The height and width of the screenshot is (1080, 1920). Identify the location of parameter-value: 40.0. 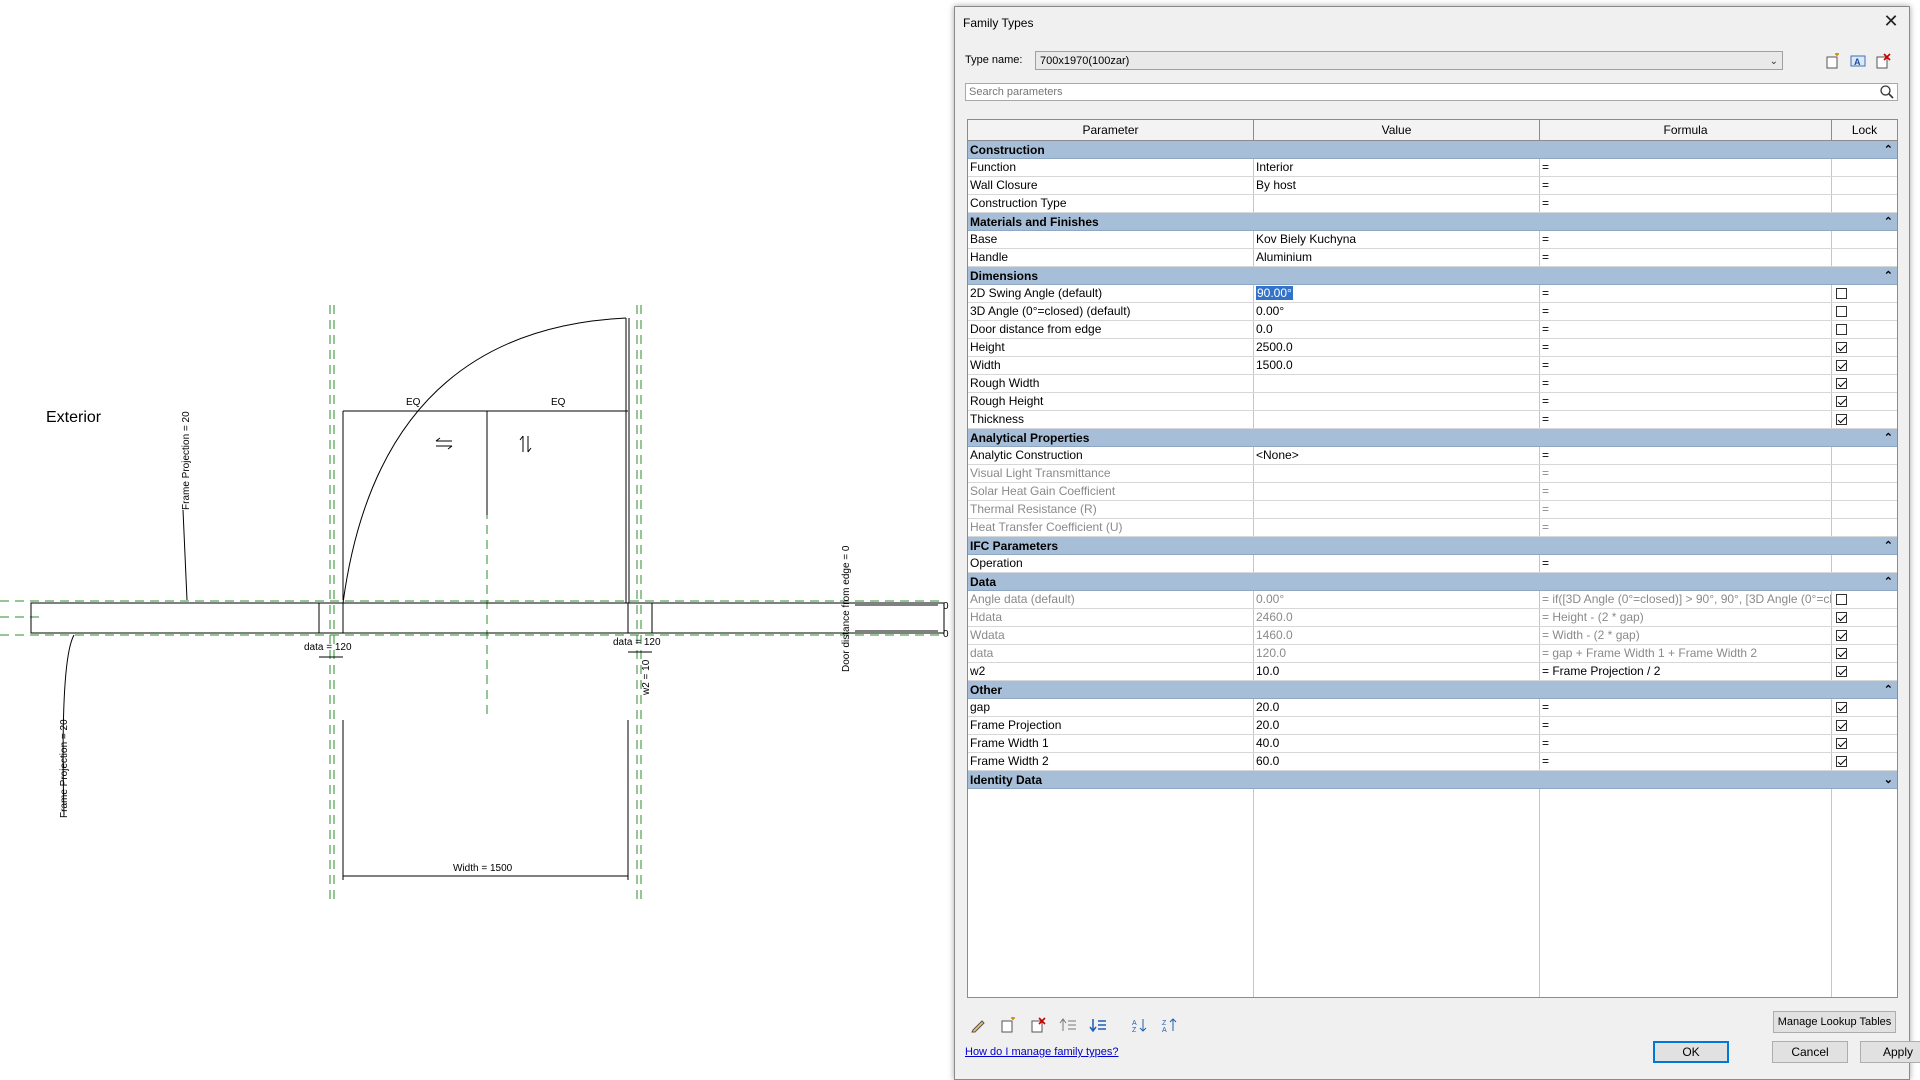
(1397, 743).